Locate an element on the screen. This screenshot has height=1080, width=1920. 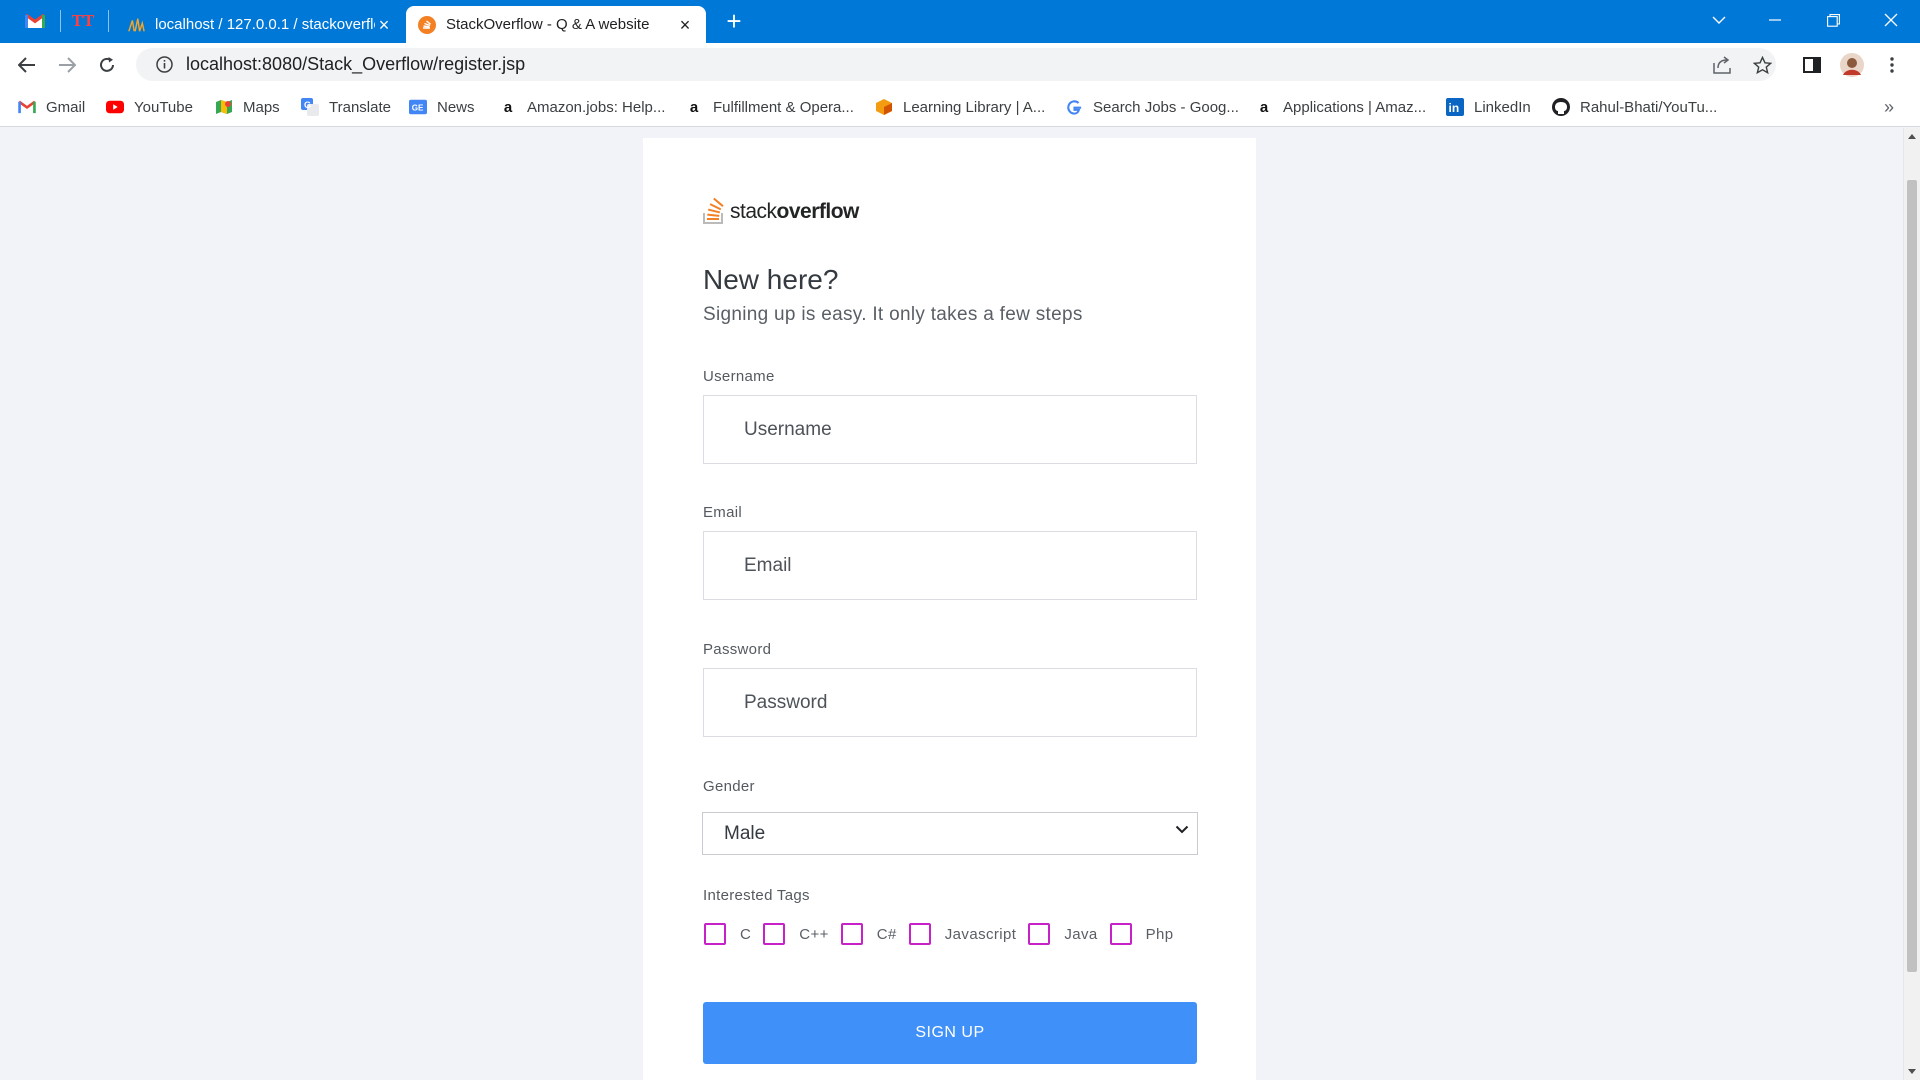
logo-wordmark-bold: overflow is located at coordinates (818, 211).